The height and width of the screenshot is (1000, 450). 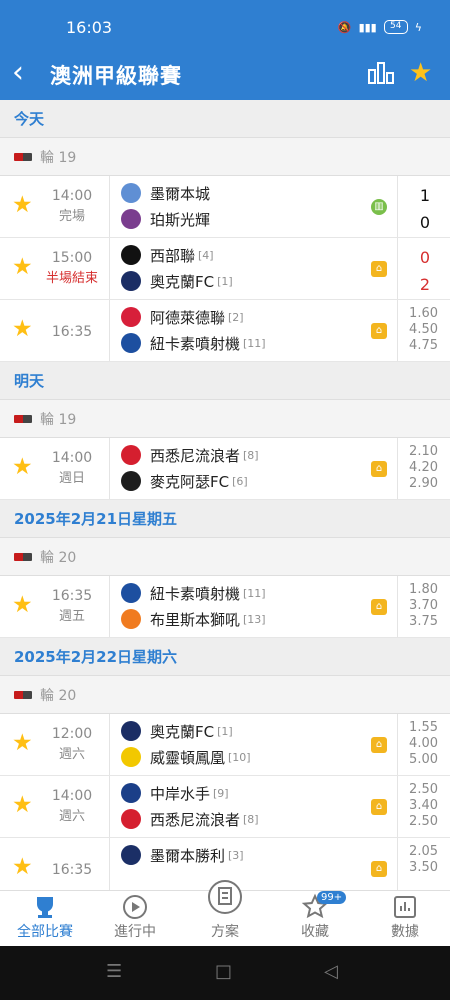 I want to click on match-time: 15:00, so click(x=72, y=258).